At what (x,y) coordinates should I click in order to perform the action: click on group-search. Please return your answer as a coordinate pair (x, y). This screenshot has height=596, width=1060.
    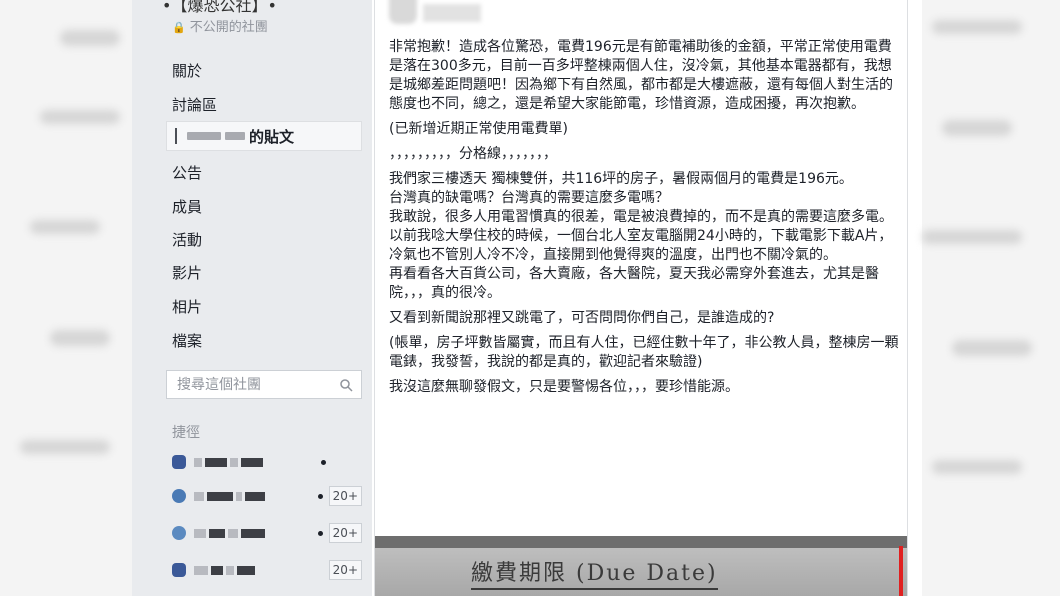
    Looking at the image, I should click on (264, 384).